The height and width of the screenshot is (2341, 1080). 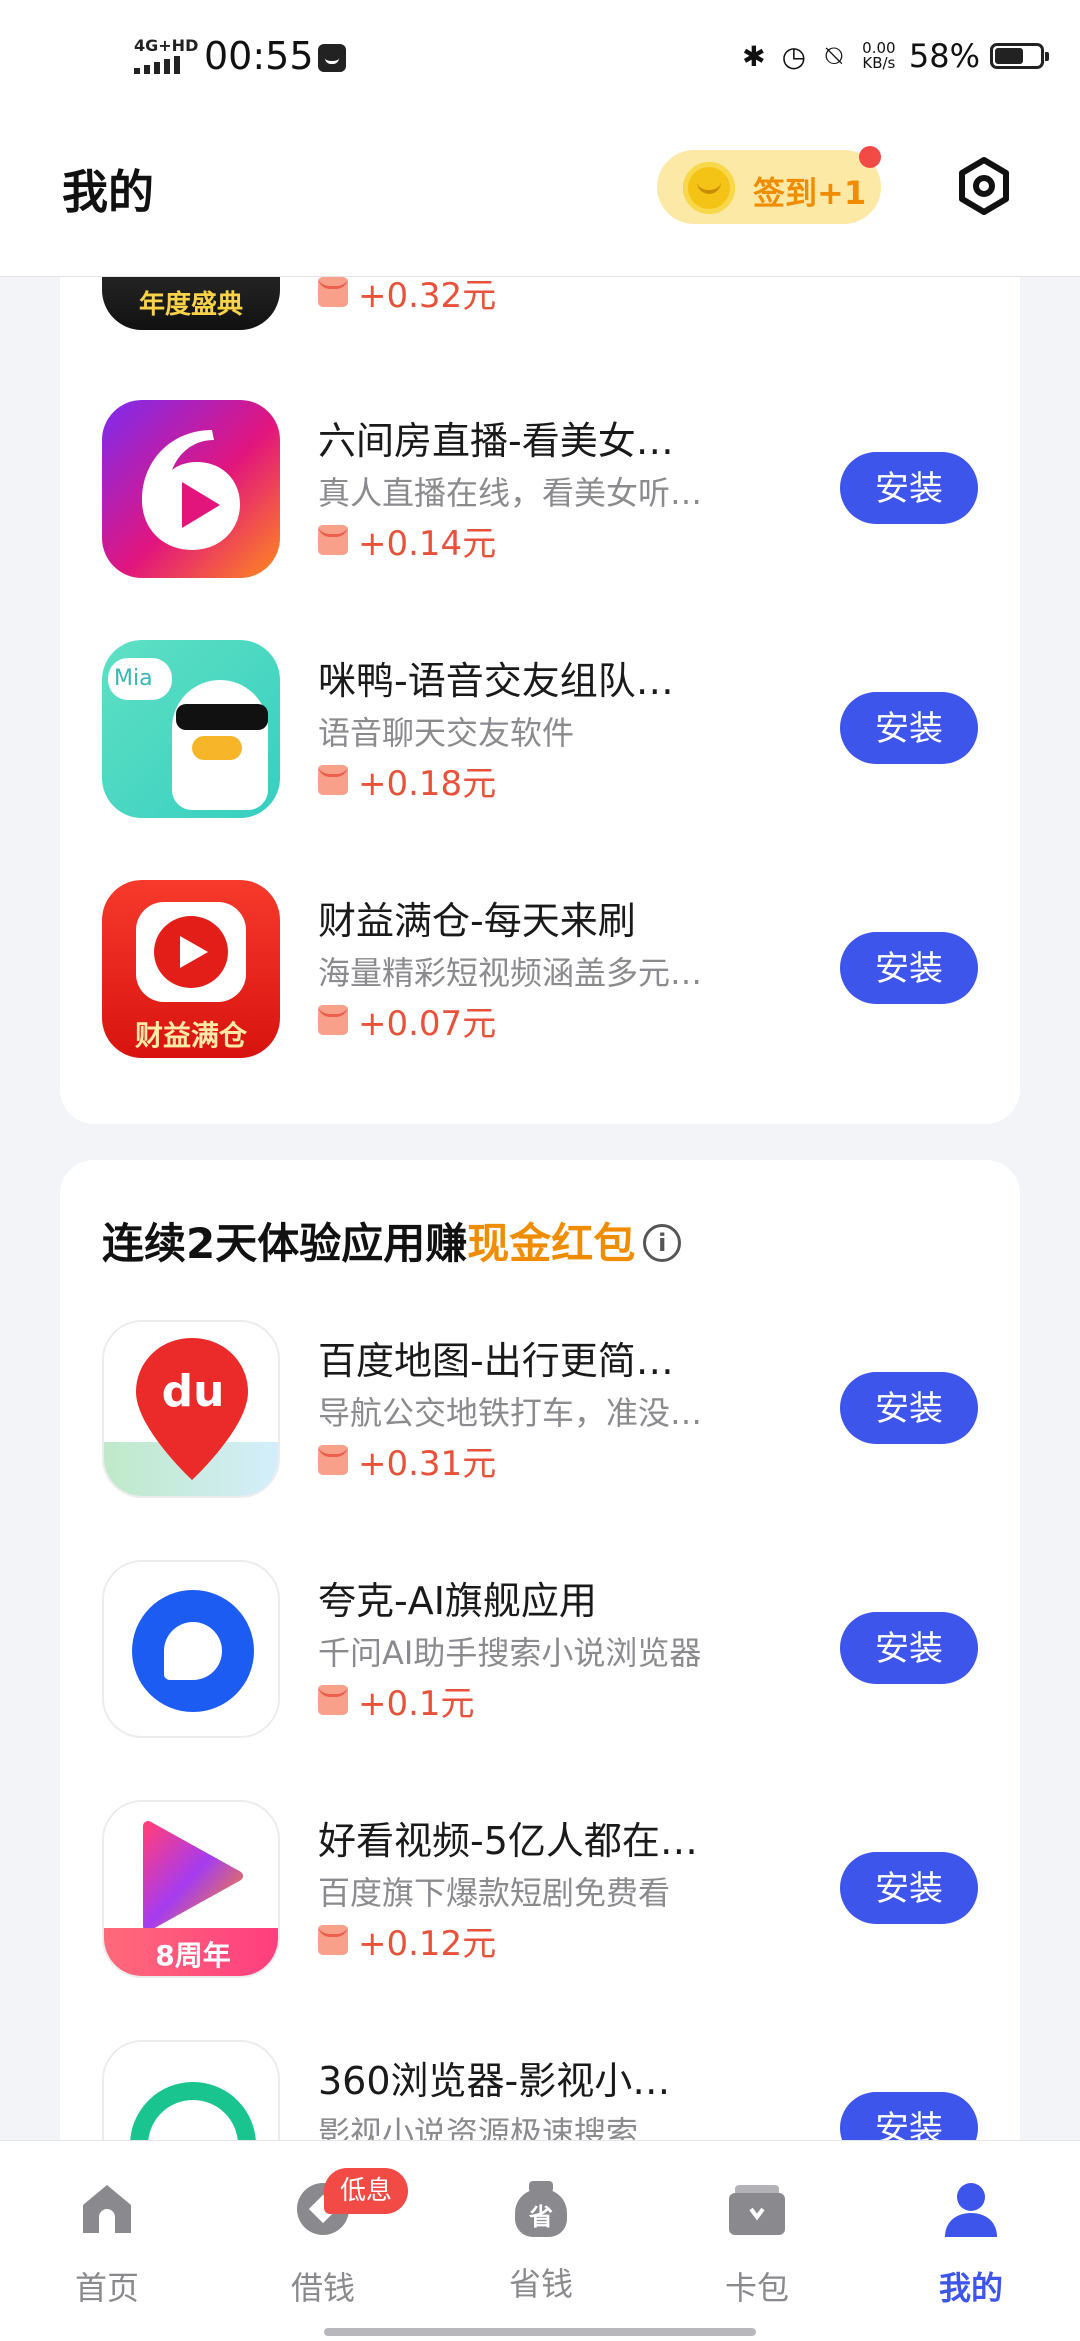 What do you see at coordinates (540, 60) in the screenshot?
I see `status-bar: 4G+HD 00:55 ✱ ◷ ⍉ 0.00 KB/s 58%` at bounding box center [540, 60].